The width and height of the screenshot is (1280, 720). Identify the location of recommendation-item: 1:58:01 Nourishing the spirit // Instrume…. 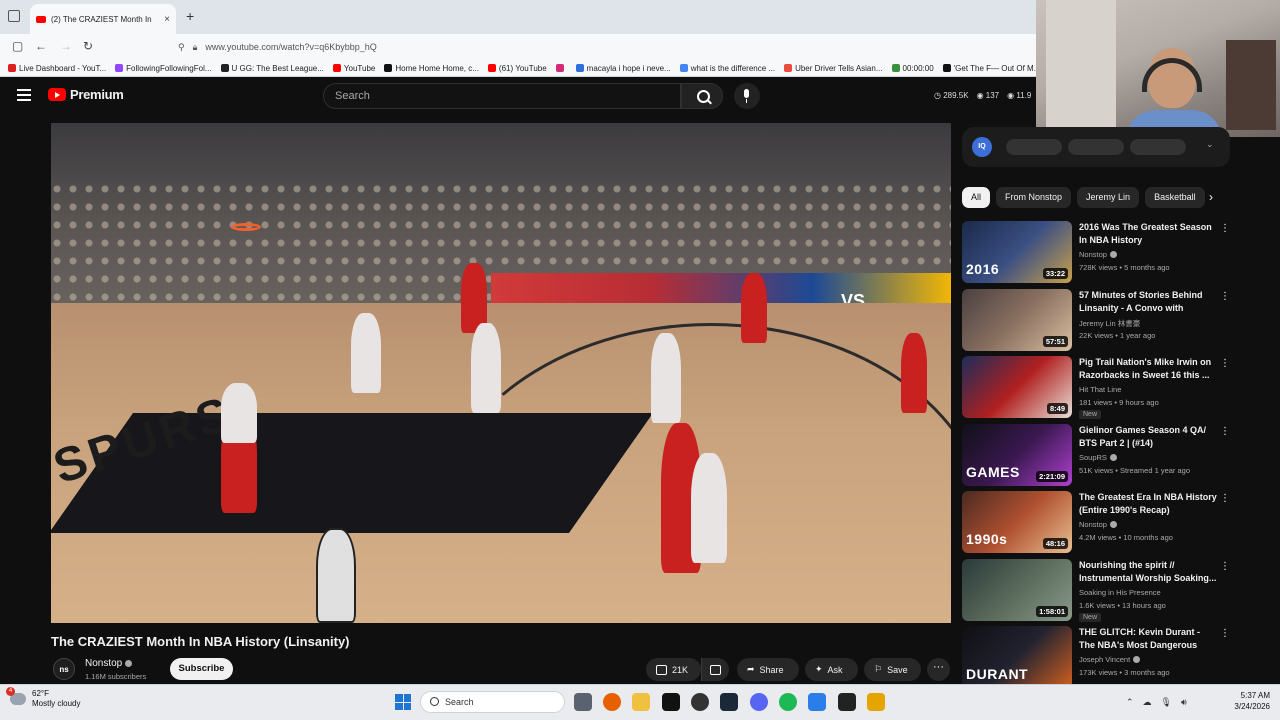
(1096, 592).